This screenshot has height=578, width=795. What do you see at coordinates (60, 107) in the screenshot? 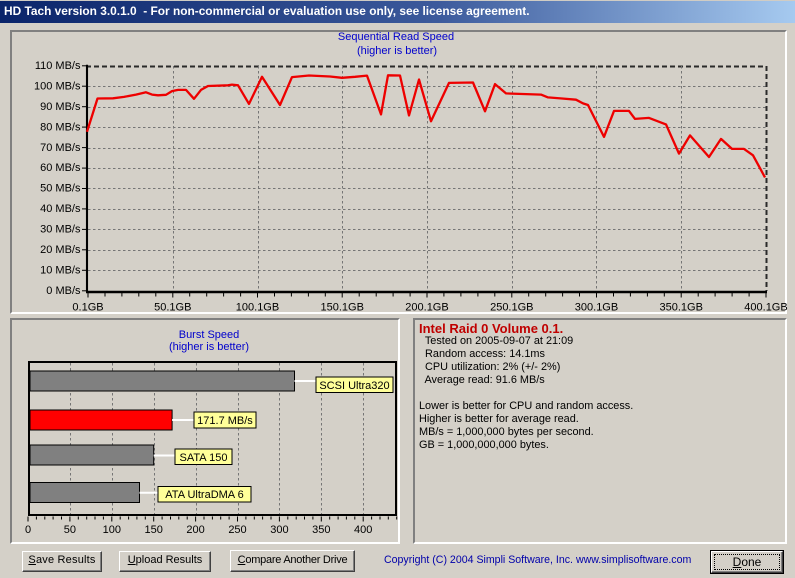
I see `svg-text: 90 MB/s` at bounding box center [60, 107].